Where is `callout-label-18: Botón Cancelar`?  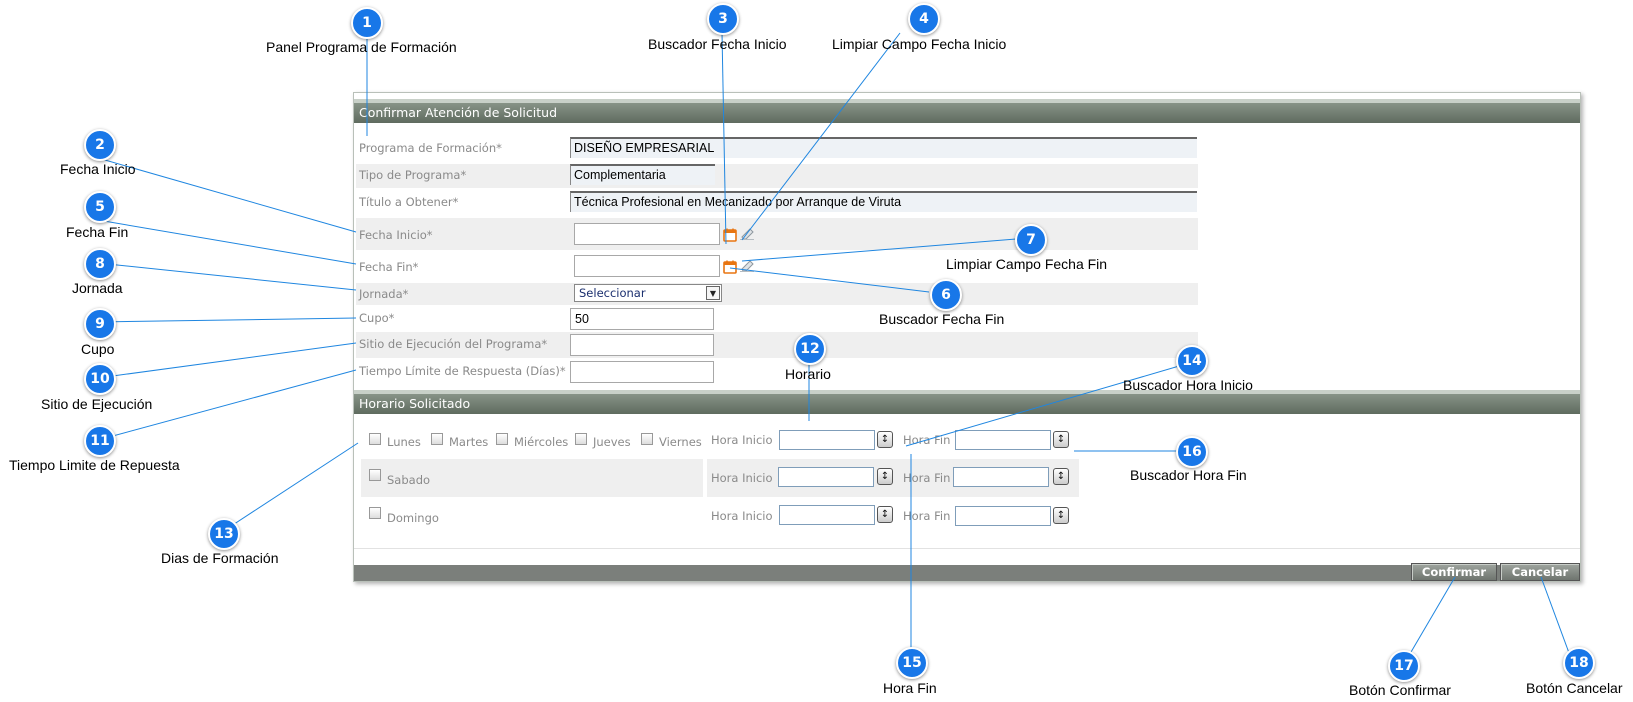 callout-label-18: Botón Cancelar is located at coordinates (1574, 688).